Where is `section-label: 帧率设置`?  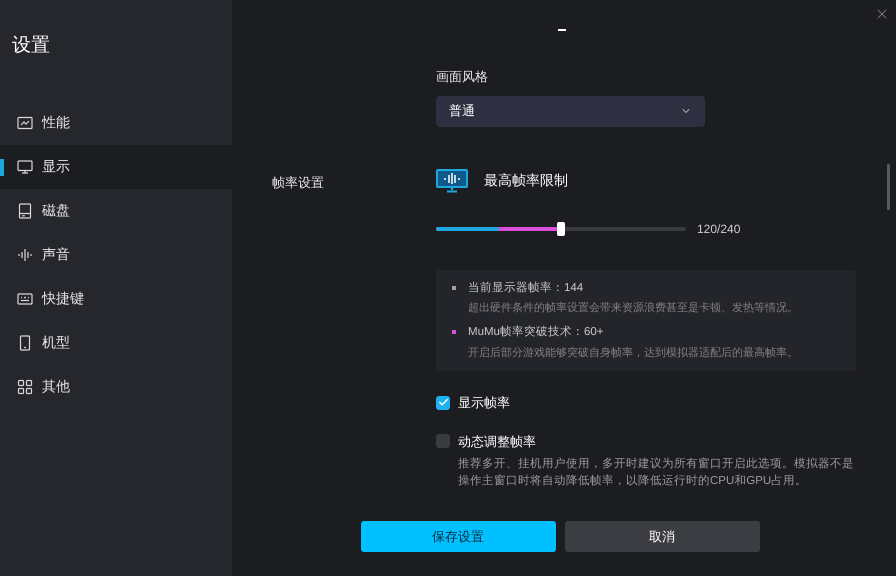 section-label: 帧率设置 is located at coordinates (298, 183).